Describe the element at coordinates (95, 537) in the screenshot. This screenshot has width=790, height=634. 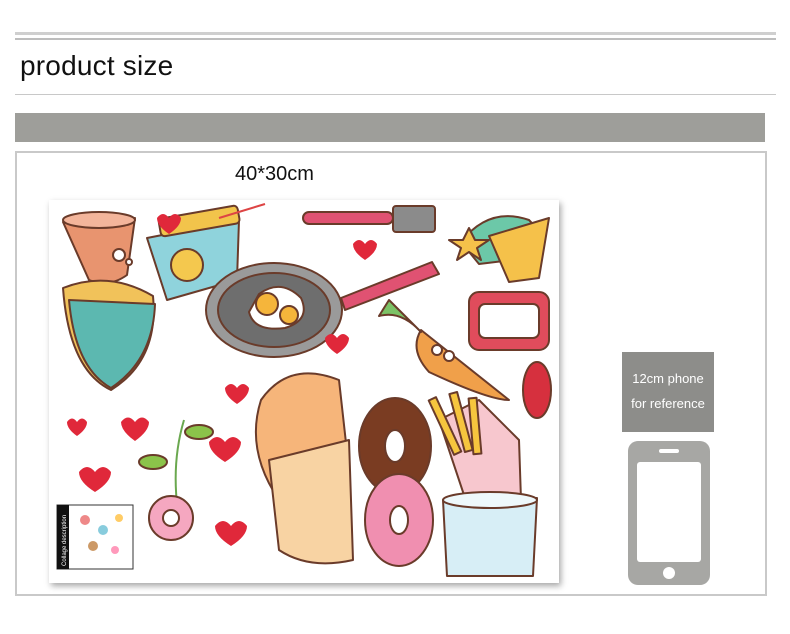
I see `collage-description-inset: Collage description` at that location.